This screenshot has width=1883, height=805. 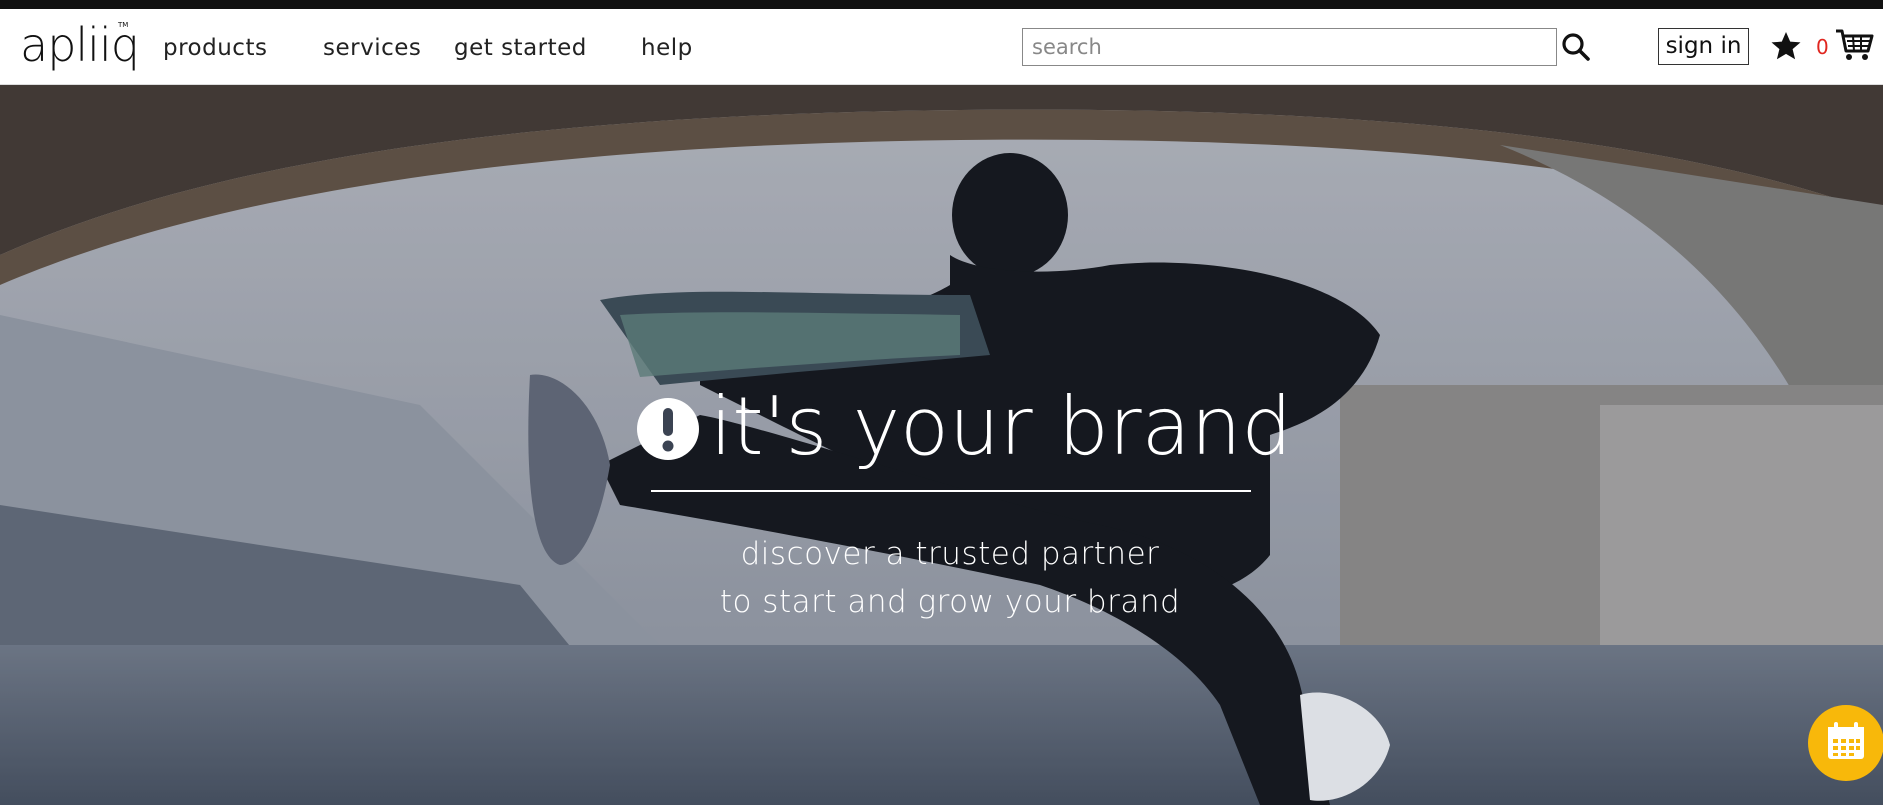 What do you see at coordinates (1576, 47) in the screenshot?
I see `search-icon` at bounding box center [1576, 47].